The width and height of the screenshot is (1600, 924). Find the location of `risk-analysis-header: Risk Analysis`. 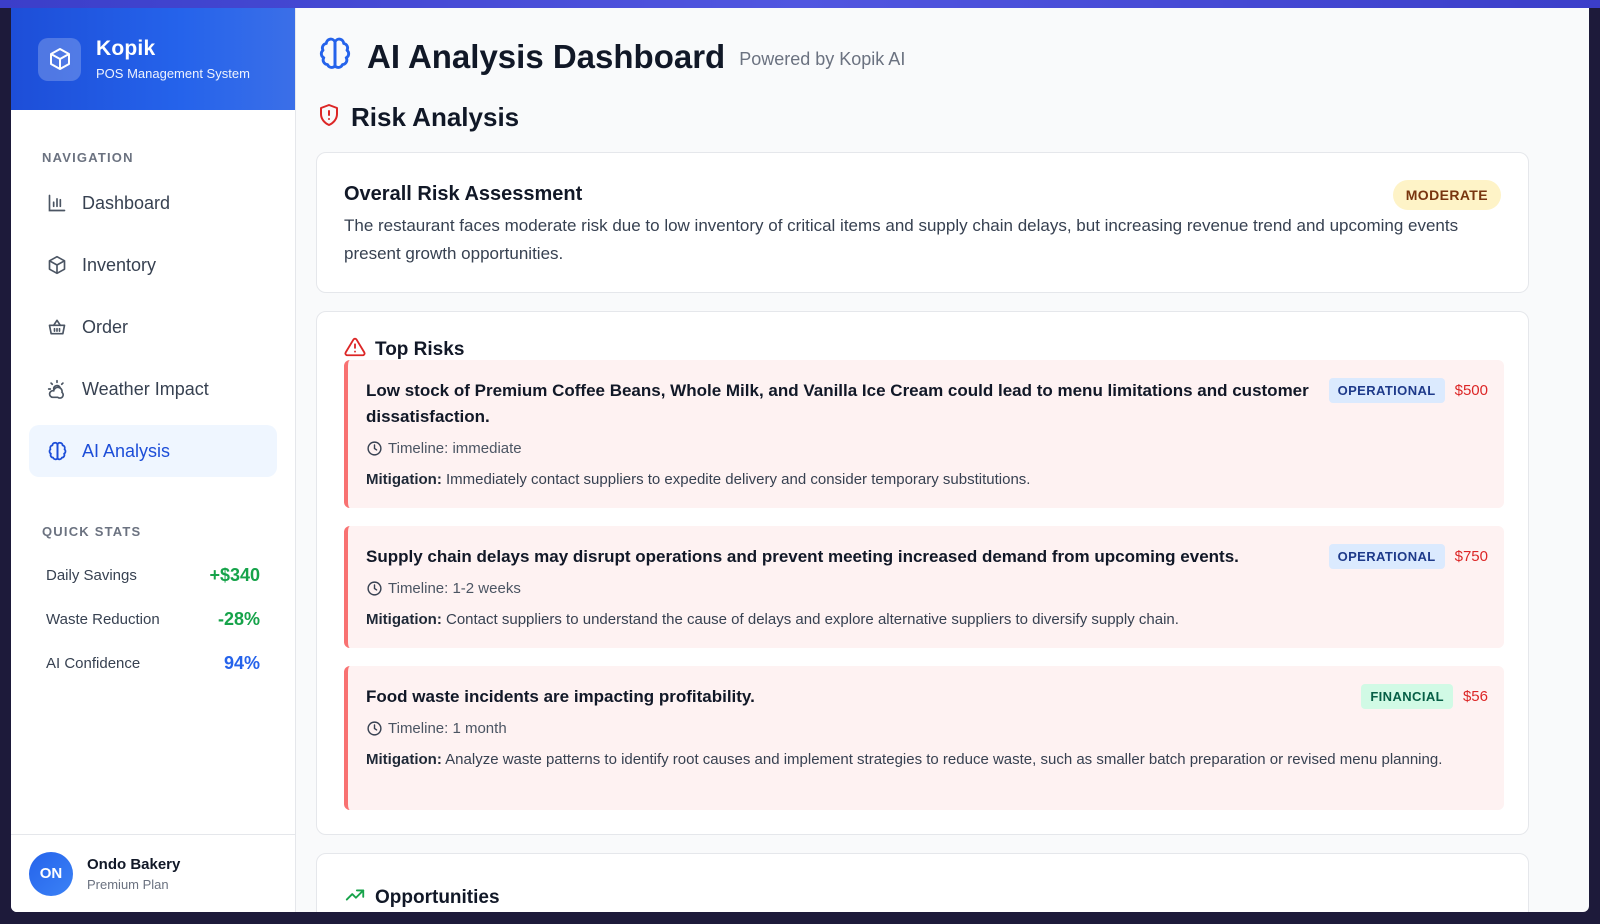

risk-analysis-header: Risk Analysis is located at coordinates (418, 117).